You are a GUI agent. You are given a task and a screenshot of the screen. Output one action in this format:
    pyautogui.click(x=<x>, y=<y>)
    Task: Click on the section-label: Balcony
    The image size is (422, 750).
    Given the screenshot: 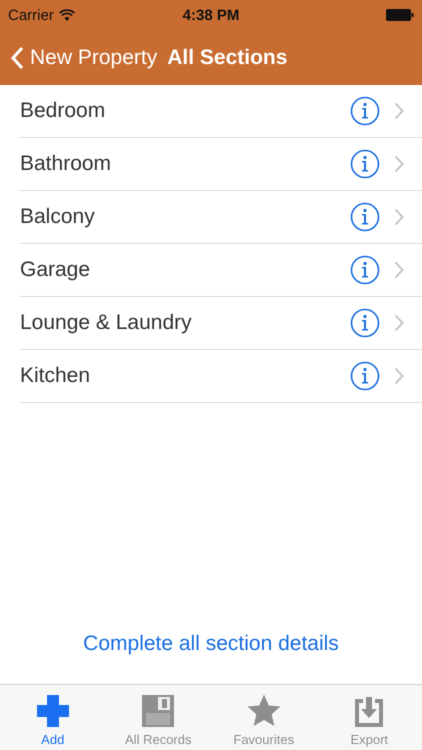 What is the action you would take?
    pyautogui.click(x=58, y=217)
    